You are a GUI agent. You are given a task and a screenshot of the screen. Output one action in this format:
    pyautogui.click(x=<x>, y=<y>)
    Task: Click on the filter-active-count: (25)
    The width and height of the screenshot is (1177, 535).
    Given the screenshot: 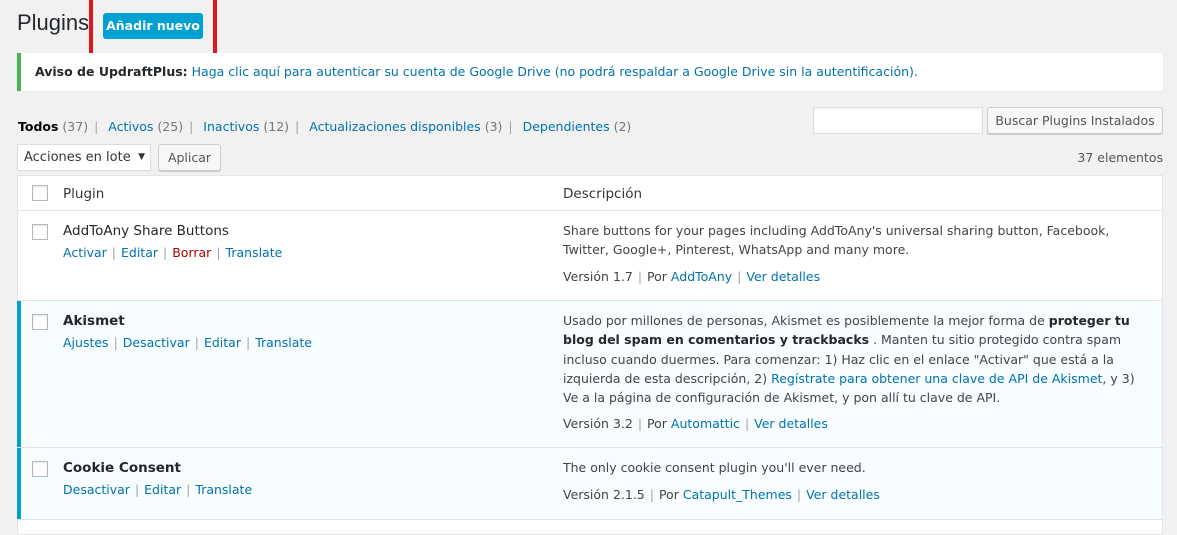 What is the action you would take?
    pyautogui.click(x=170, y=126)
    